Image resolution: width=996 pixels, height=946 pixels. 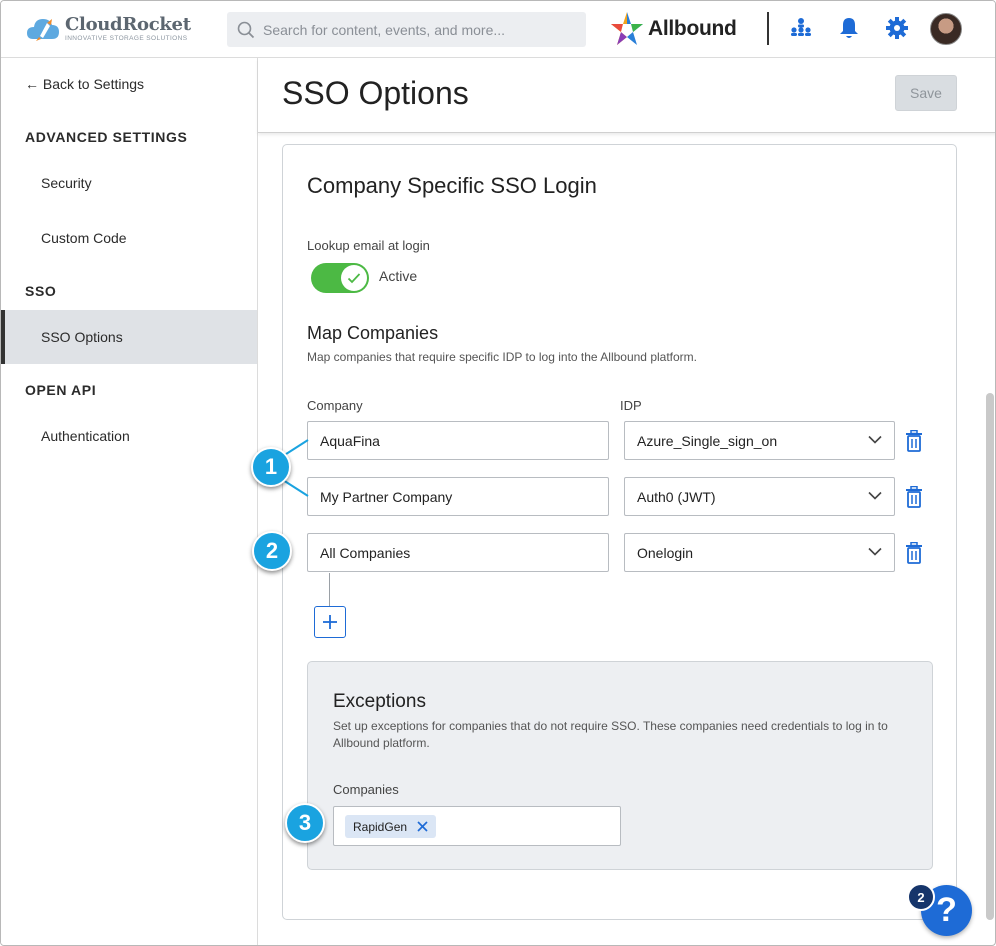 I want to click on callout-badge-3: 3, so click(x=305, y=823).